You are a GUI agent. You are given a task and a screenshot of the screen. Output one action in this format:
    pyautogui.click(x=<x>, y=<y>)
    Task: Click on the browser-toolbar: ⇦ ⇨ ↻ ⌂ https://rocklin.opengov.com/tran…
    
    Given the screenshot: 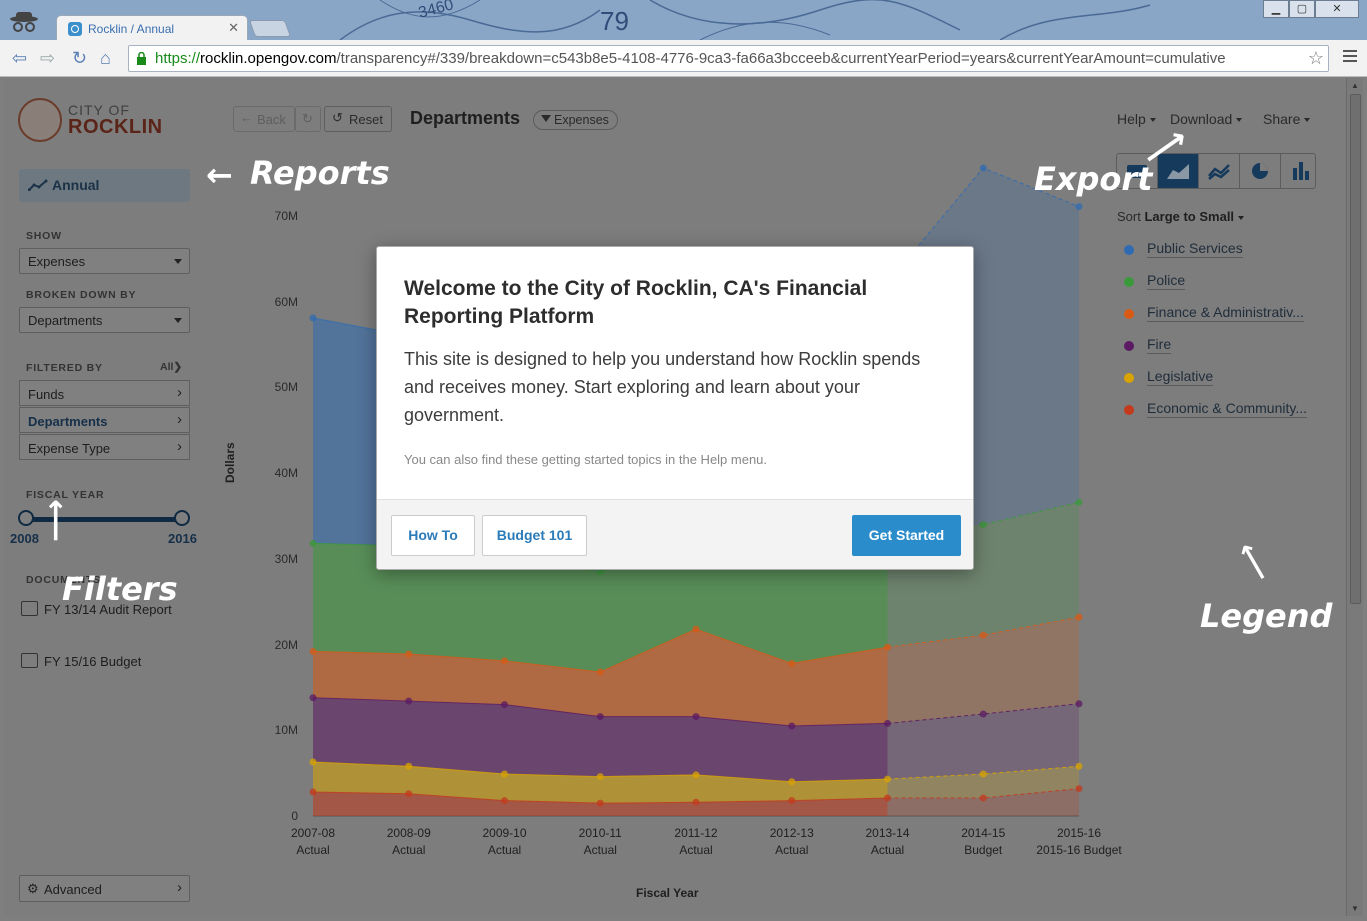 What is the action you would take?
    pyautogui.click(x=683, y=58)
    